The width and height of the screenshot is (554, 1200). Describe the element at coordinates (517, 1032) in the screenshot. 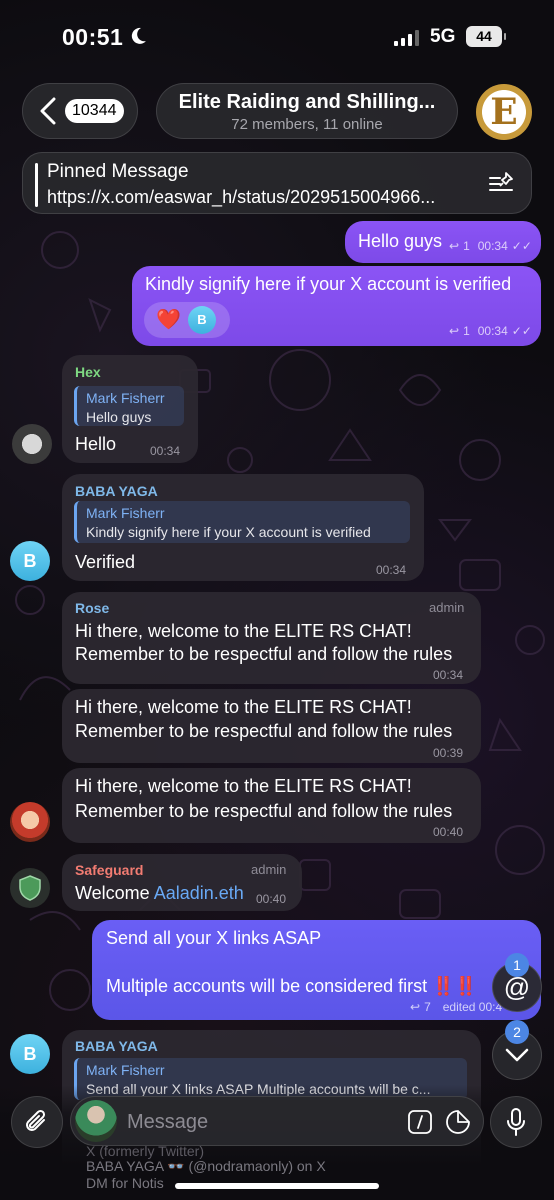

I see `unread-below-badge: 2` at that location.